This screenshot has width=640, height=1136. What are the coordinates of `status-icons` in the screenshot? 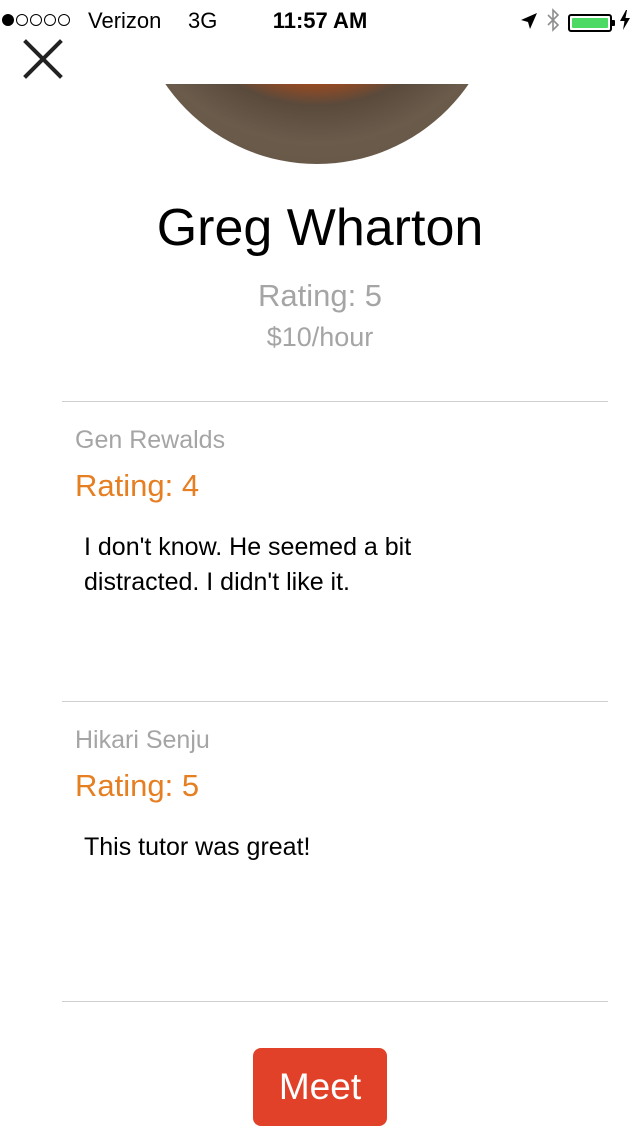 It's located at (575, 23).